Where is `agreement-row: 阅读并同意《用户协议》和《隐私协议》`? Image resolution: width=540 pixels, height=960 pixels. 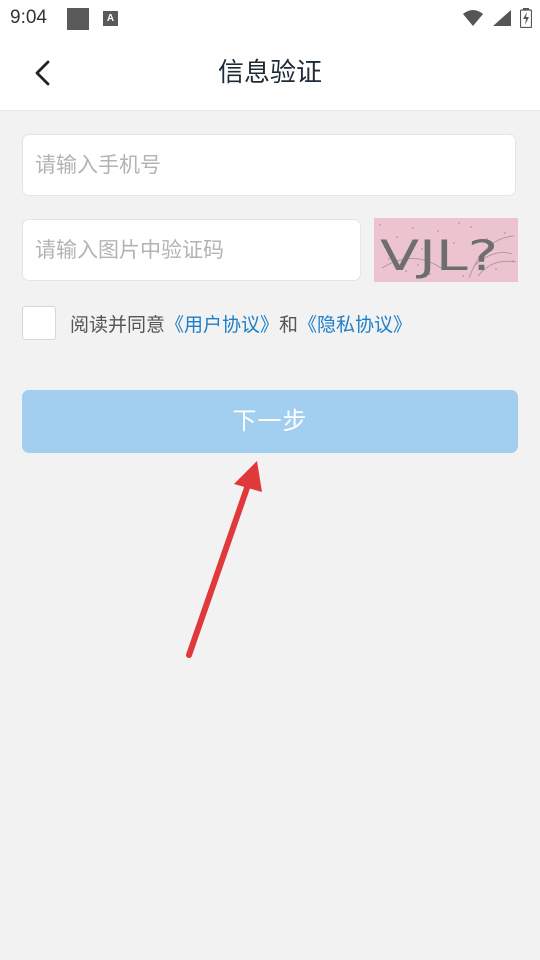 agreement-row: 阅读并同意《用户协议》和《隐私协议》 is located at coordinates (217, 323).